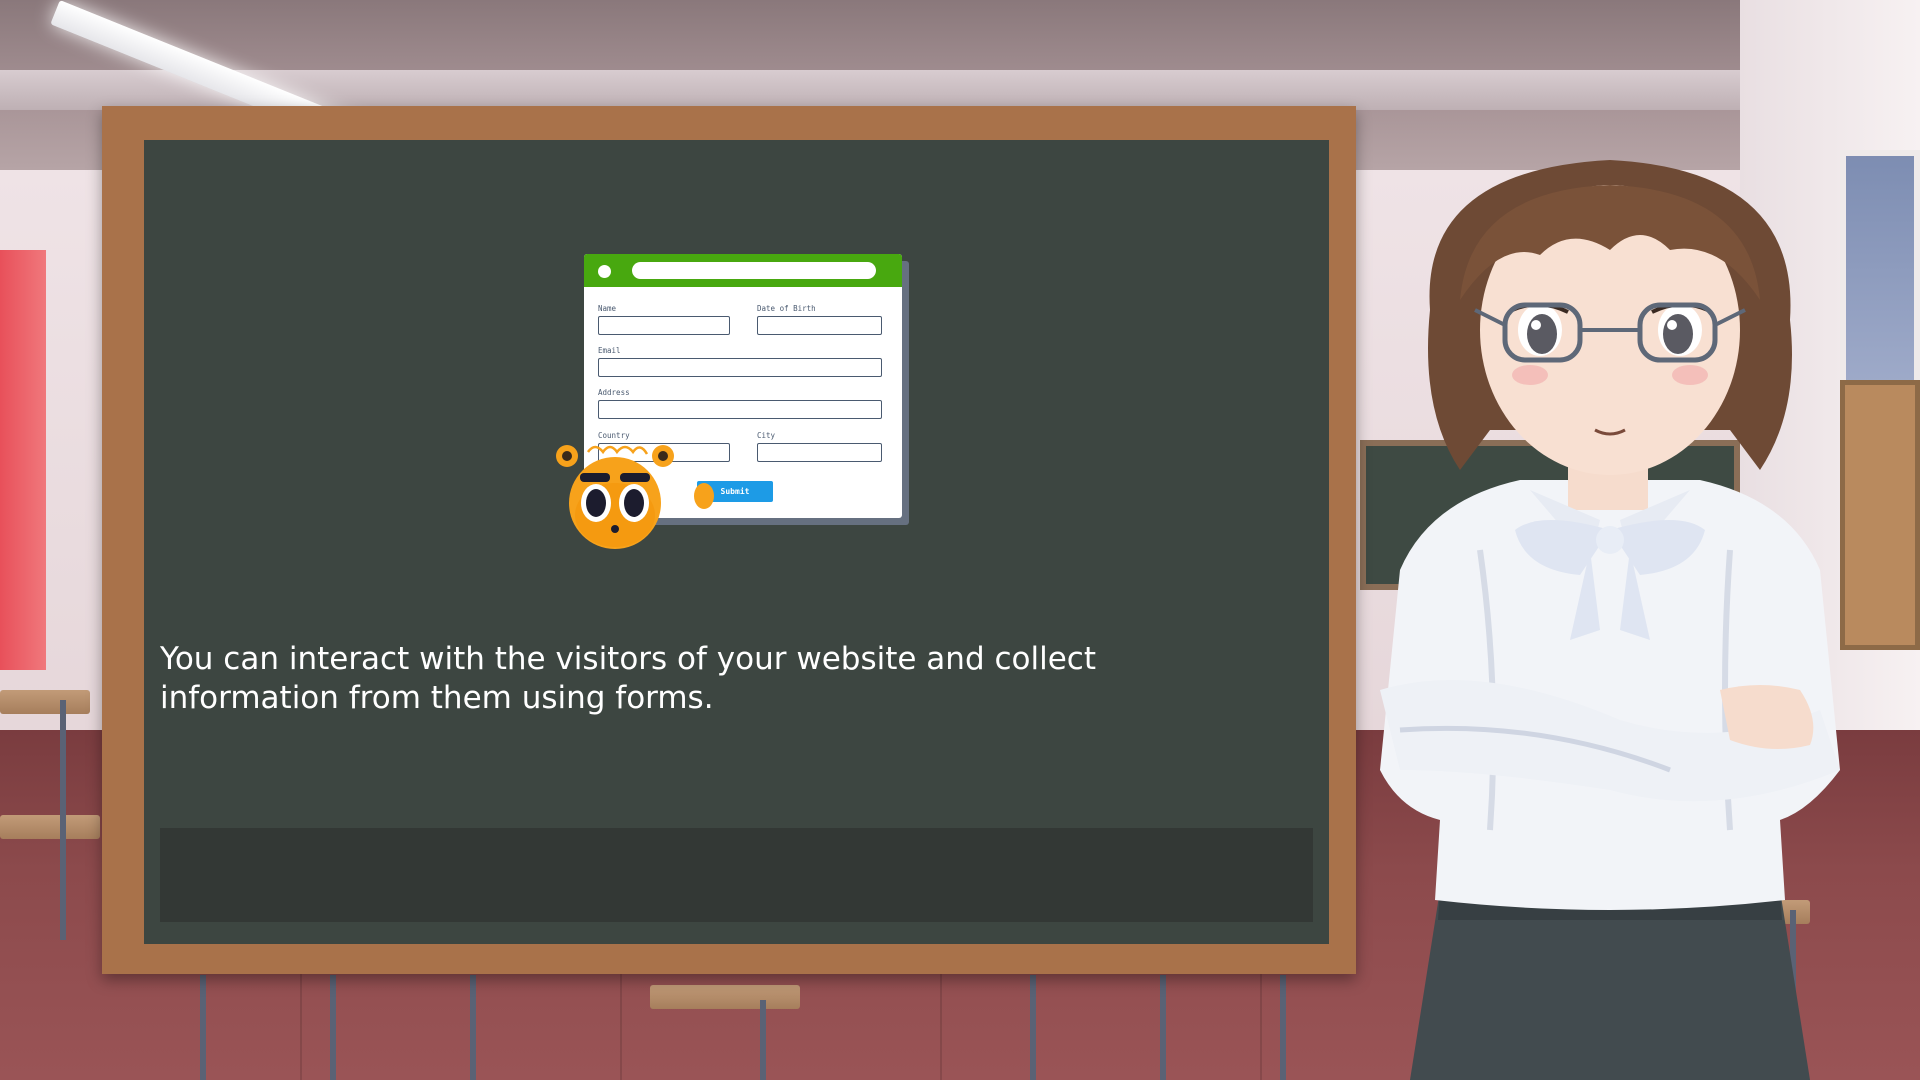 This screenshot has width=1920, height=1080. What do you see at coordinates (786, 308) in the screenshot?
I see `label-dob: Date of Birth` at bounding box center [786, 308].